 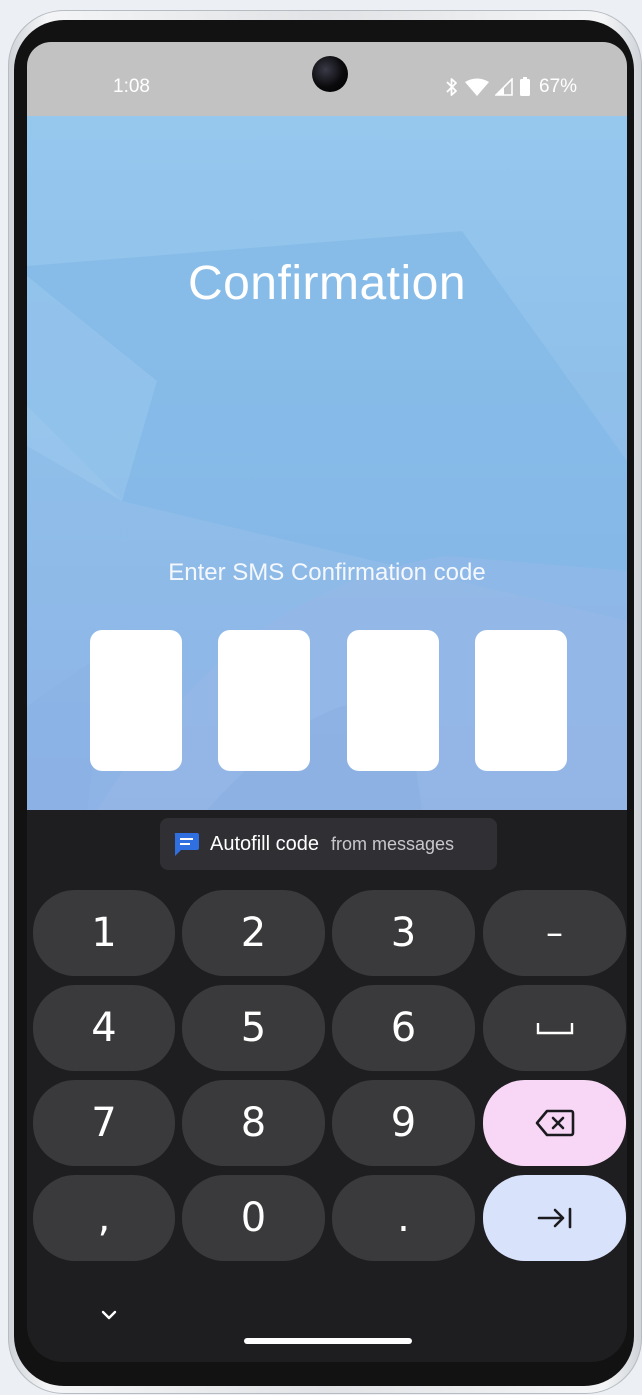 I want to click on tab-icon, so click(x=554, y=1218).